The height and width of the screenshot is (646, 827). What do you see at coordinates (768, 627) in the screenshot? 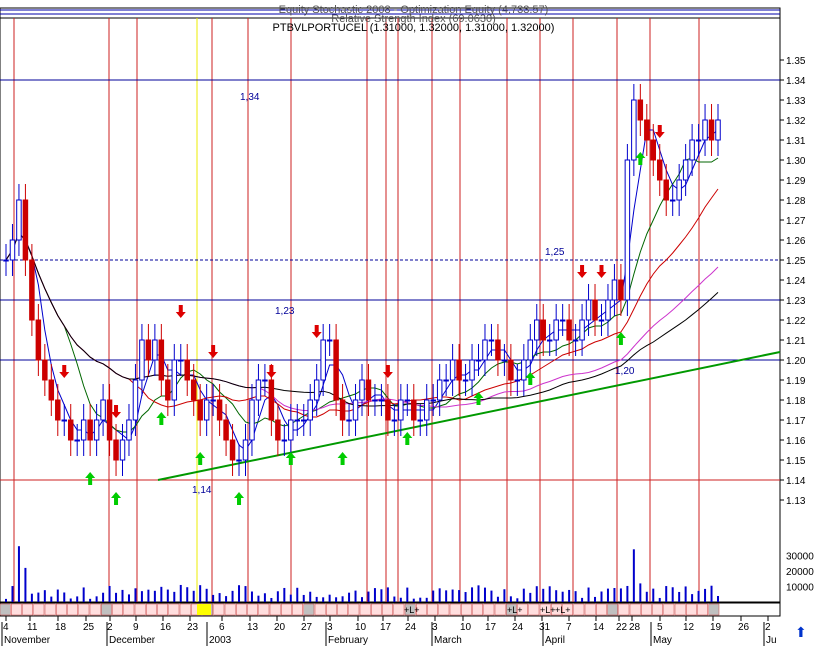
I see `date-tick-label: 2` at bounding box center [768, 627].